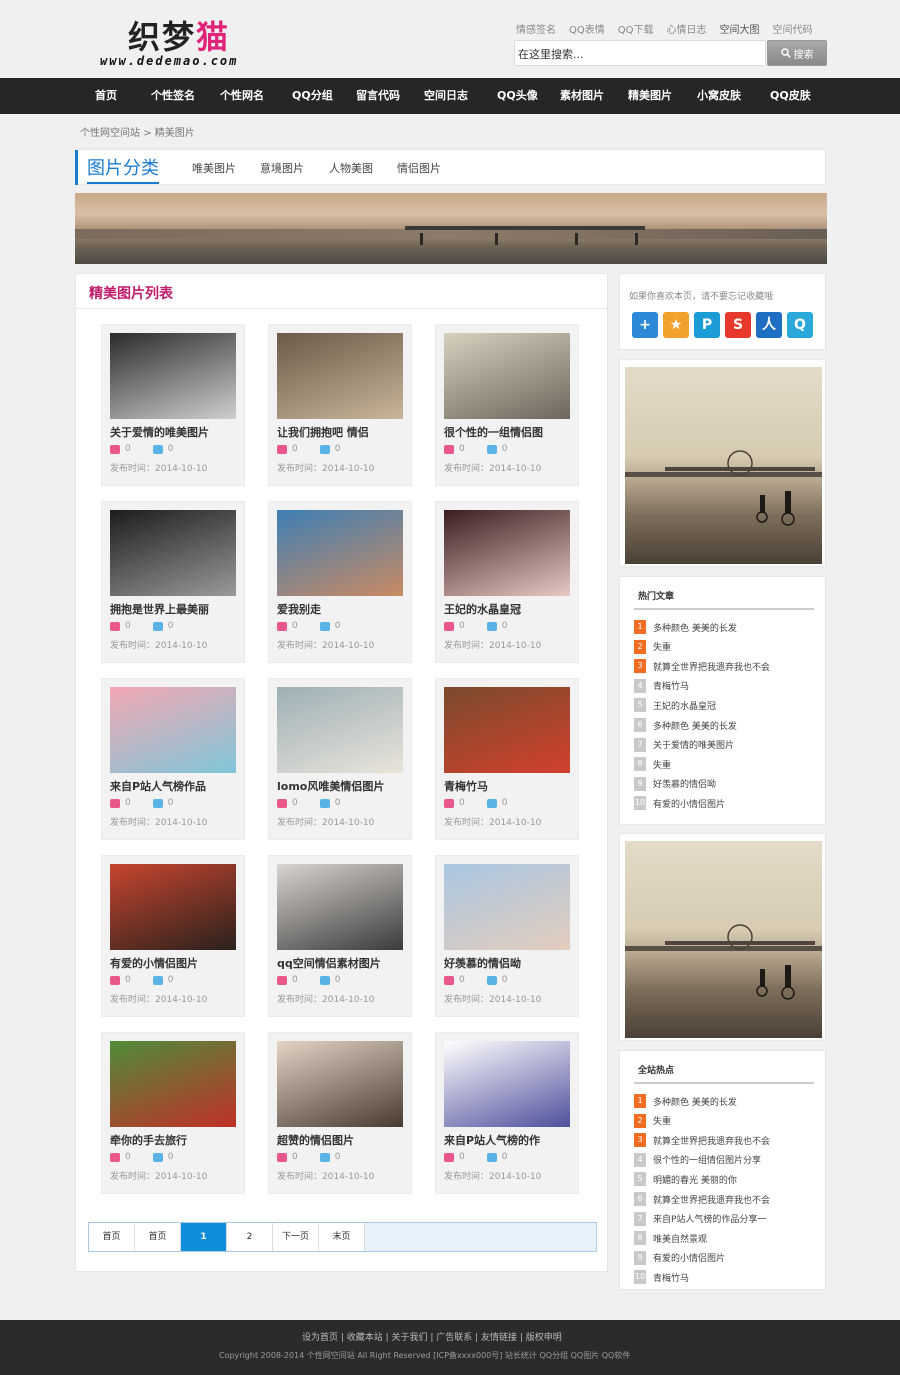 This screenshot has width=900, height=1375. Describe the element at coordinates (312, 96) in the screenshot. I see `nav-item: QQ分组` at that location.